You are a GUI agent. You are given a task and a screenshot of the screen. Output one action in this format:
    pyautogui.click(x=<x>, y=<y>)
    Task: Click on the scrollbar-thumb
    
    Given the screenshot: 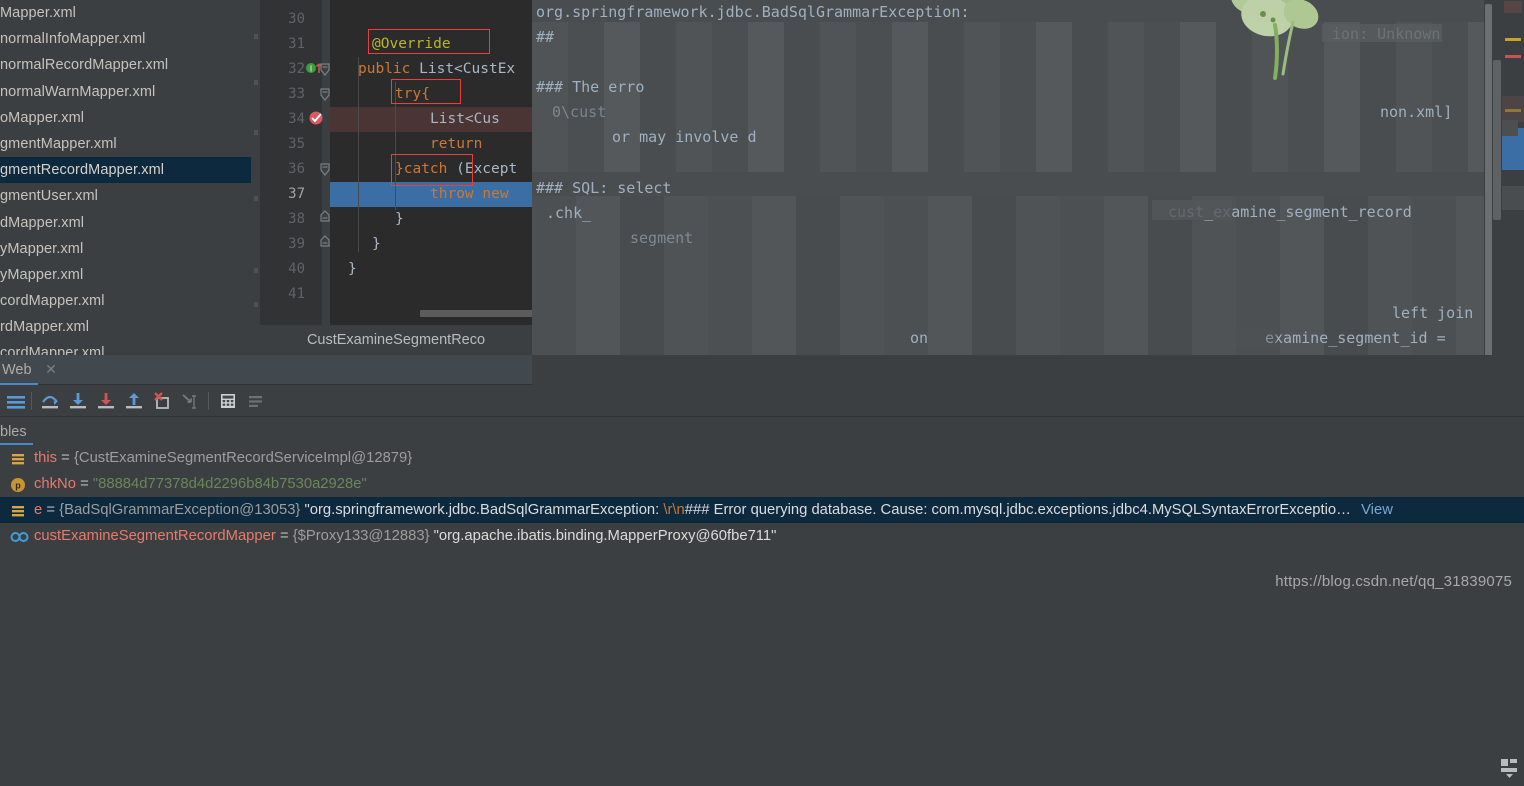 What is the action you would take?
    pyautogui.click(x=1497, y=140)
    